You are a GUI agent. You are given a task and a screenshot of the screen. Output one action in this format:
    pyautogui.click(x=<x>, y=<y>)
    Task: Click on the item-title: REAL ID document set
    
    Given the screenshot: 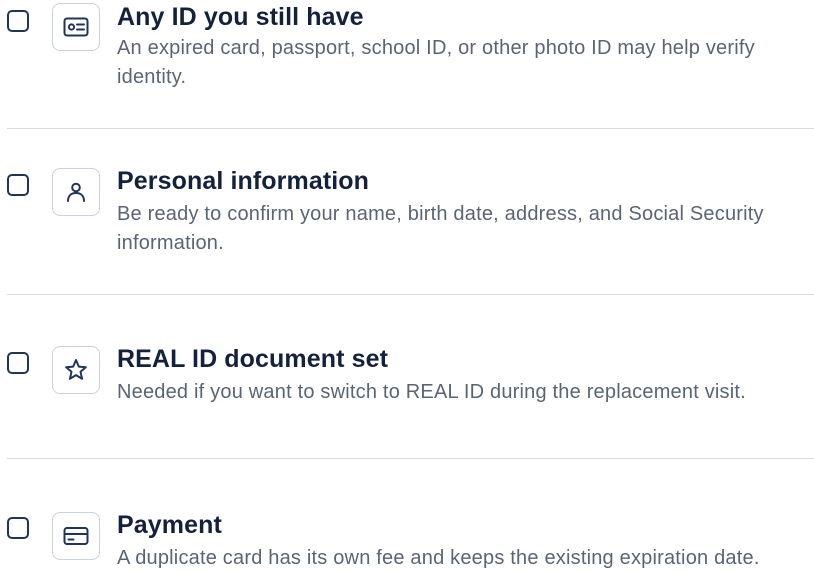 What is the action you would take?
    pyautogui.click(x=253, y=359)
    